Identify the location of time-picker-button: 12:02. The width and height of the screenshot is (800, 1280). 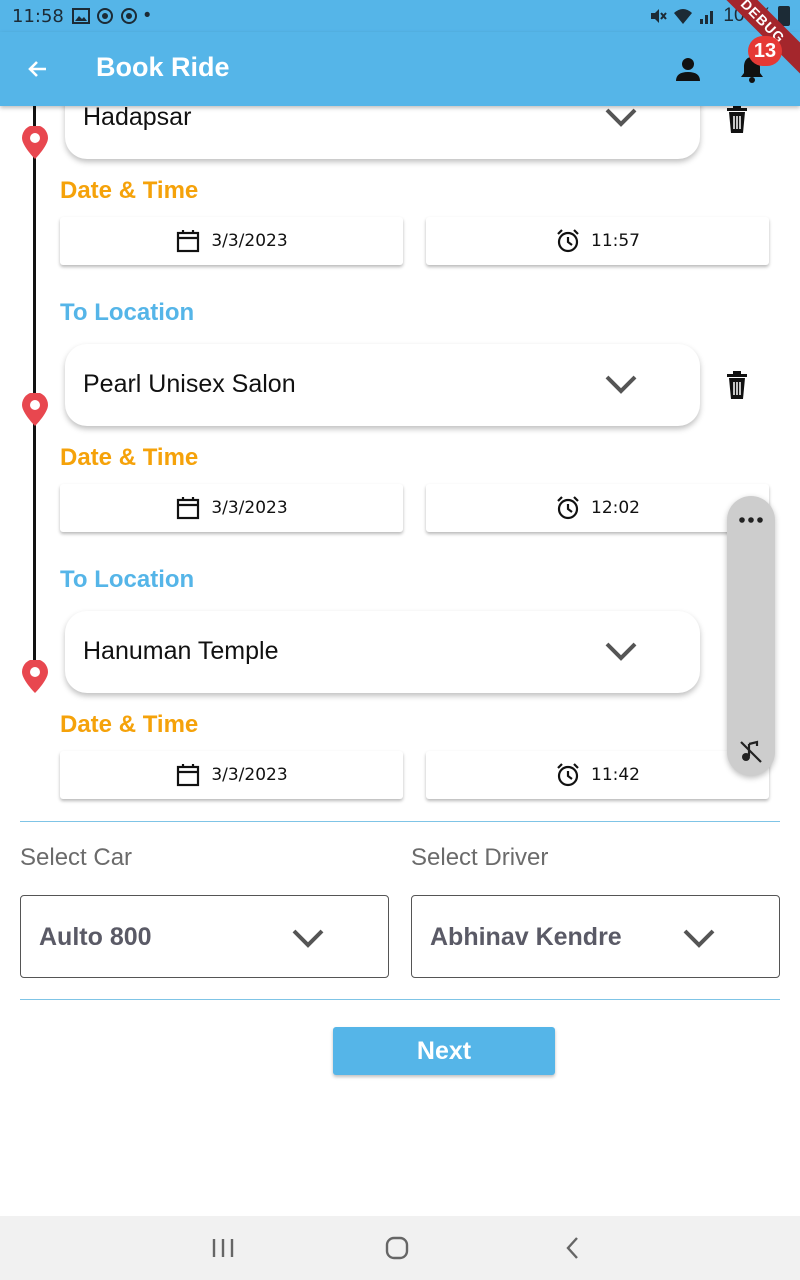
(597, 508).